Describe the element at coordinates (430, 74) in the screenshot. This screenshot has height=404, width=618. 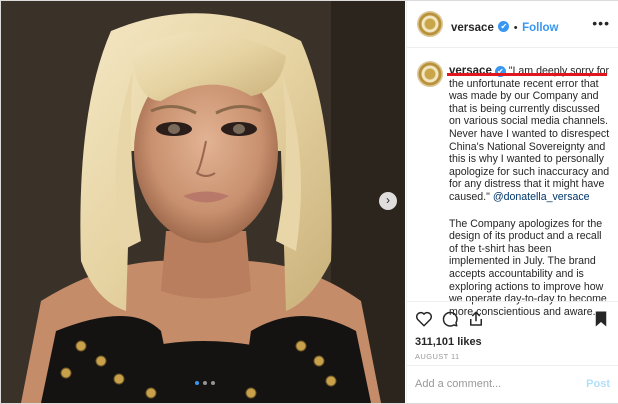
I see `caption-avatar` at that location.